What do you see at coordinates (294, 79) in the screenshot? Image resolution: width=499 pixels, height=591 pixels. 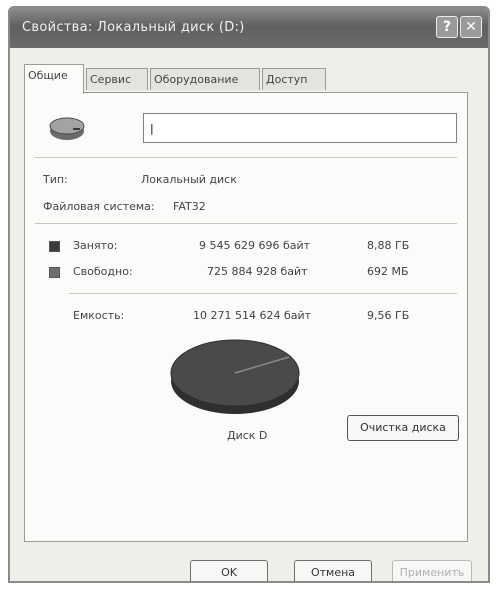 I see `tab-sharing: Доступ` at bounding box center [294, 79].